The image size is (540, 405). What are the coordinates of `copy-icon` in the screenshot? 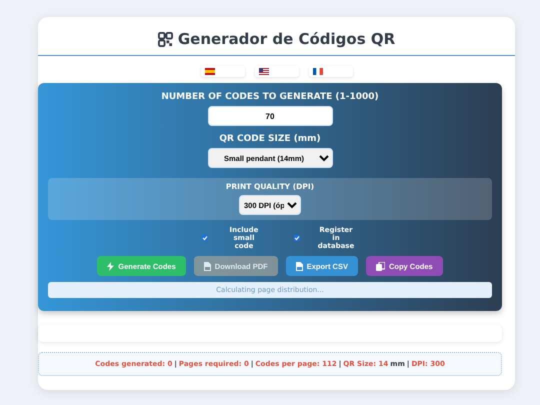 It's located at (380, 266).